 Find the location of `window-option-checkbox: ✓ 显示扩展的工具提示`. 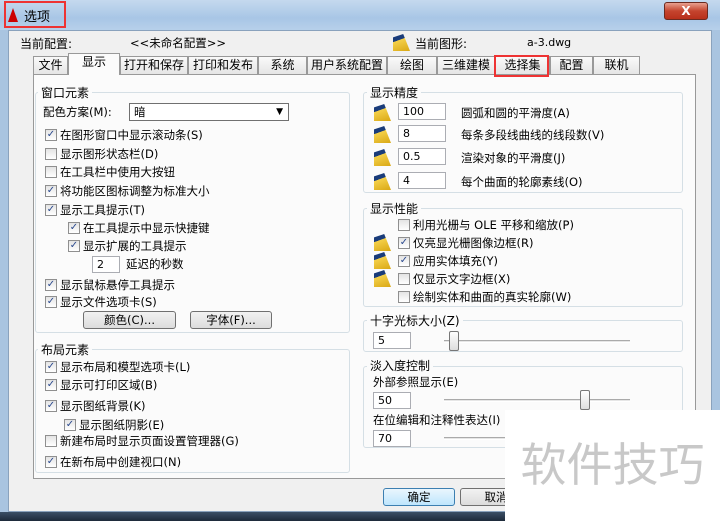

window-option-checkbox: ✓ 显示扩展的工具提示 is located at coordinates (127, 246).